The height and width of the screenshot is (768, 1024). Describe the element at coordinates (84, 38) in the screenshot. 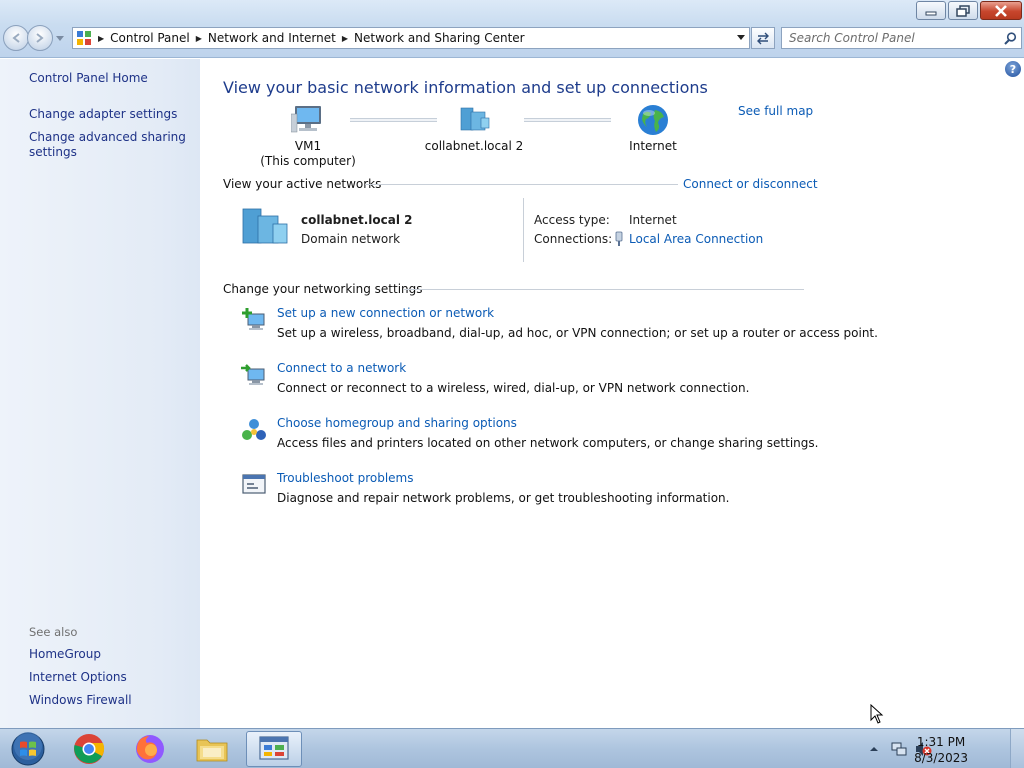

I see `control-panel-icon` at that location.